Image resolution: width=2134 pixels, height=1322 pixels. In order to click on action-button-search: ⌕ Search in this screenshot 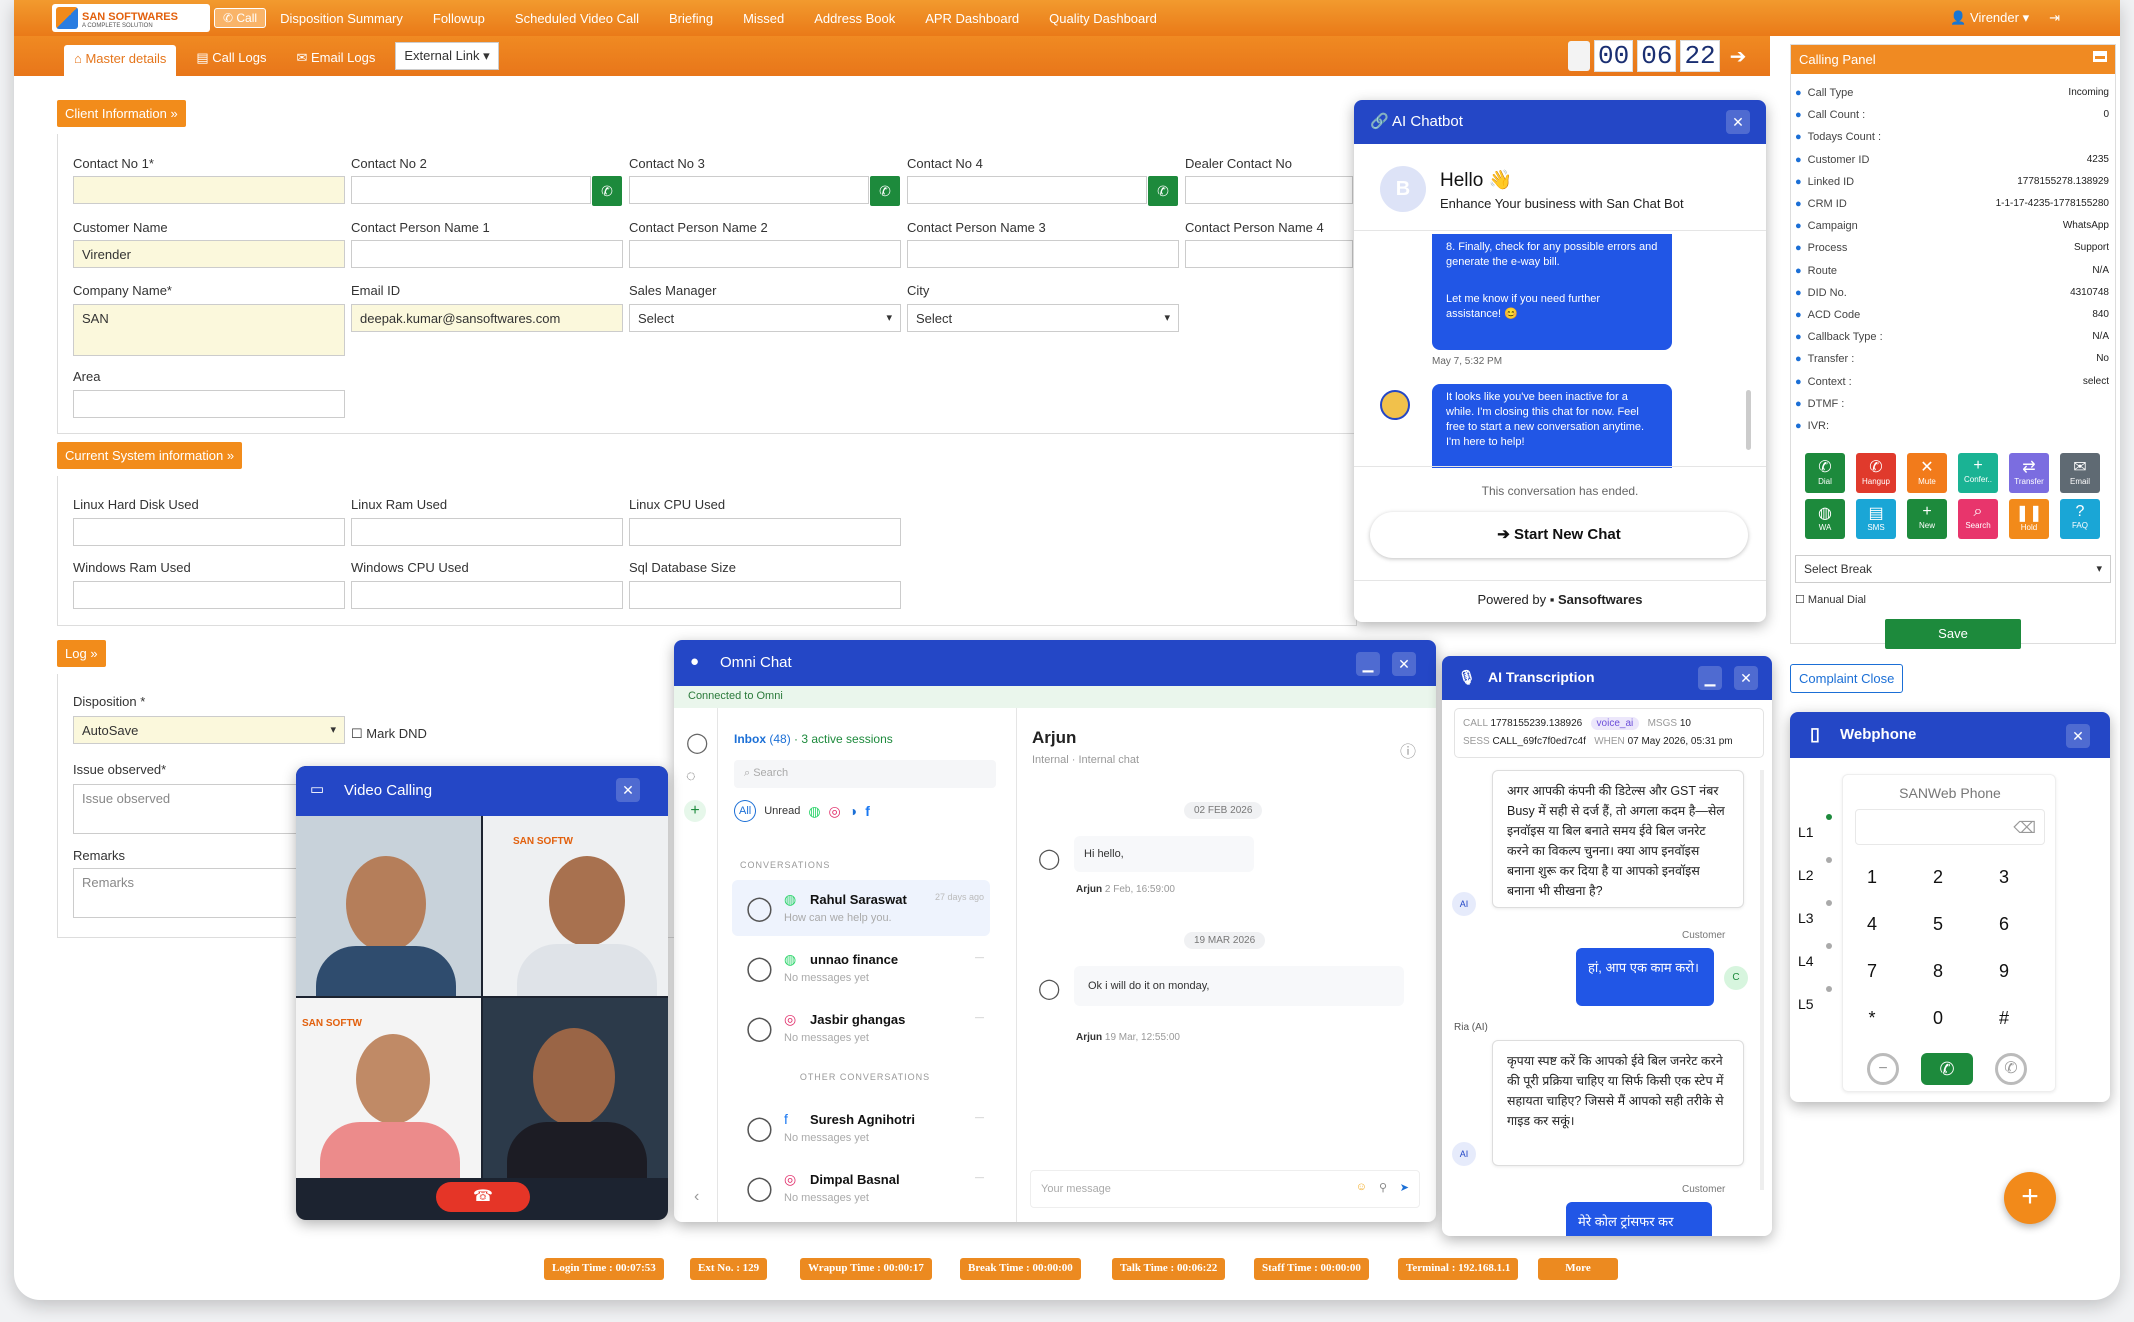, I will do `click(1978, 519)`.